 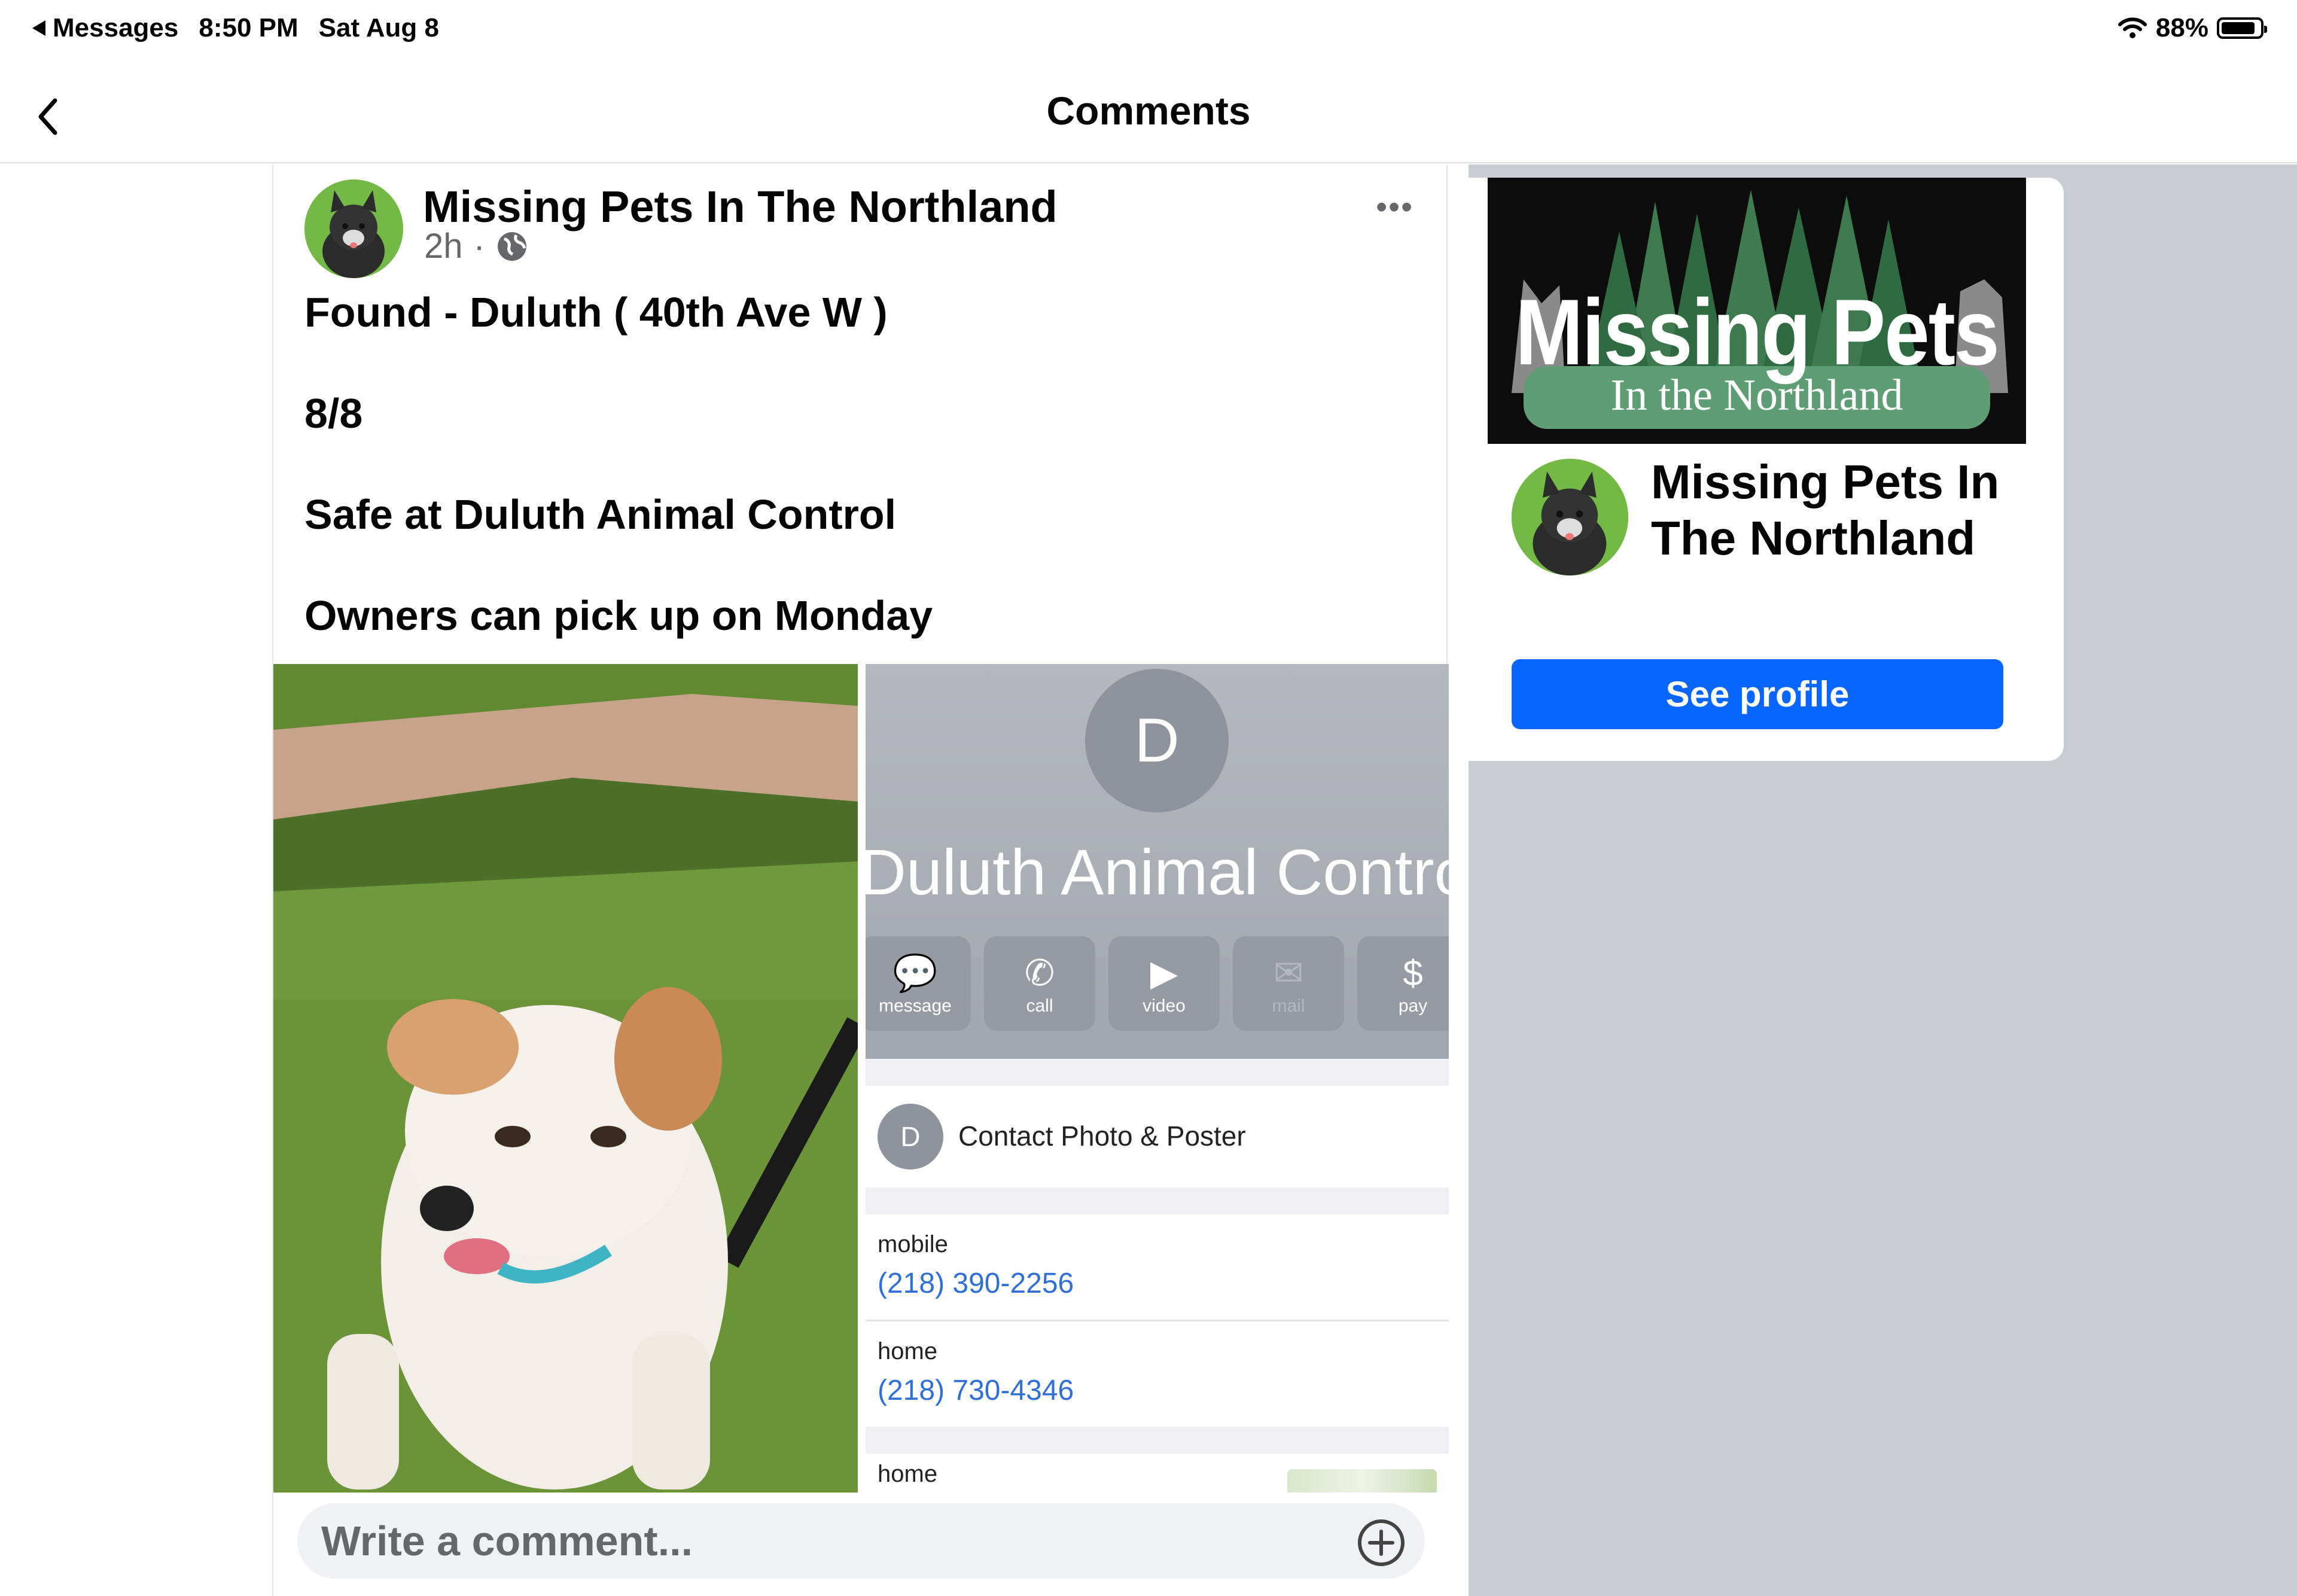 I want to click on contact-action-label: pay, so click(x=1413, y=1006).